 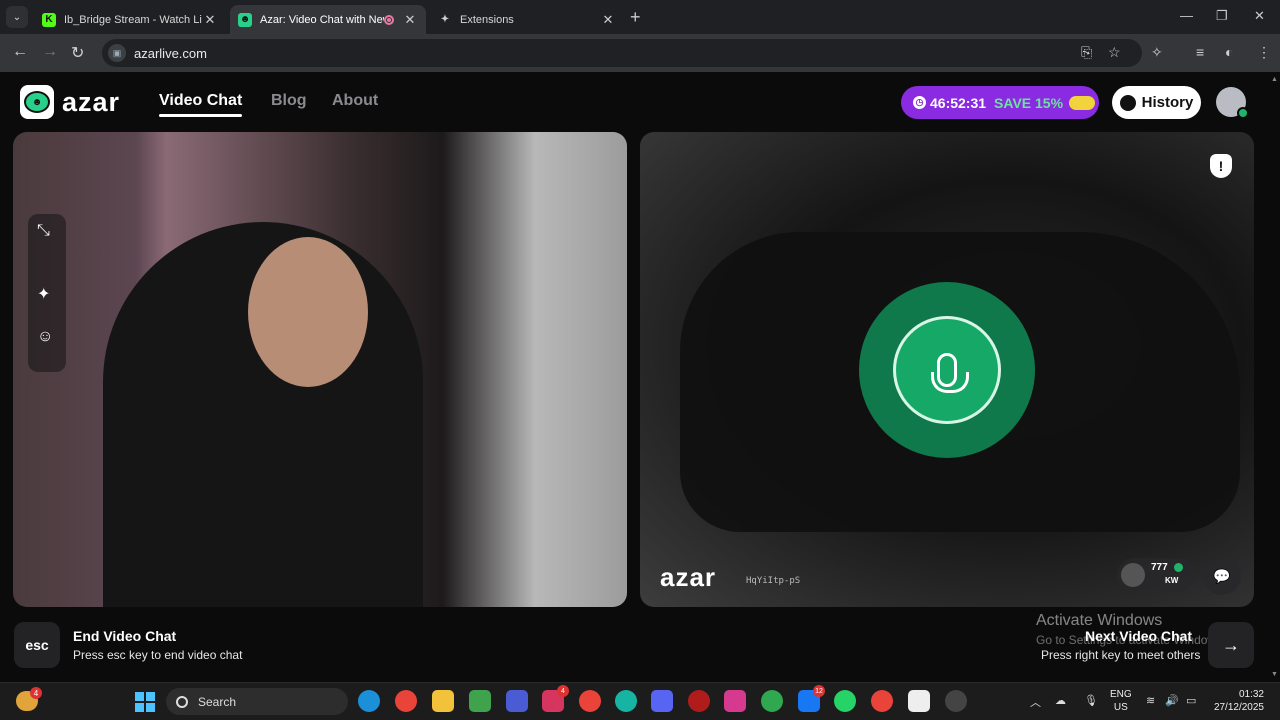 I want to click on azar-logo-icon: ☻, so click(x=37, y=102).